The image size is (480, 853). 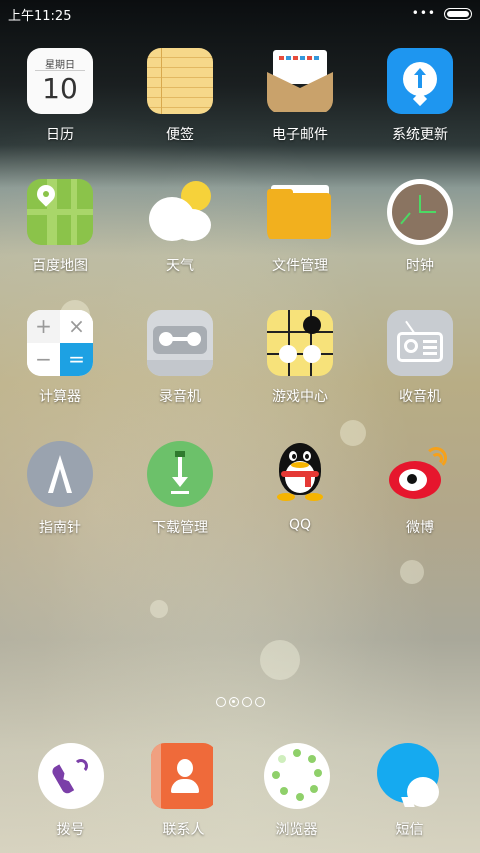 I want to click on clock-icon, so click(x=420, y=212).